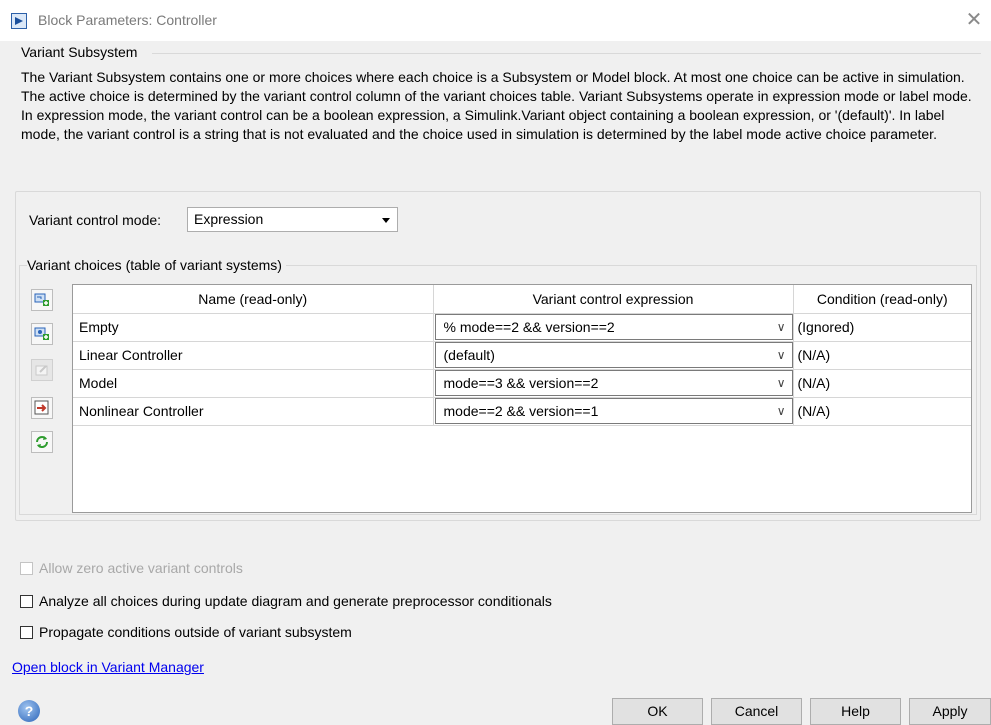 The width and height of the screenshot is (991, 725). I want to click on apply-button: Apply, so click(950, 711).